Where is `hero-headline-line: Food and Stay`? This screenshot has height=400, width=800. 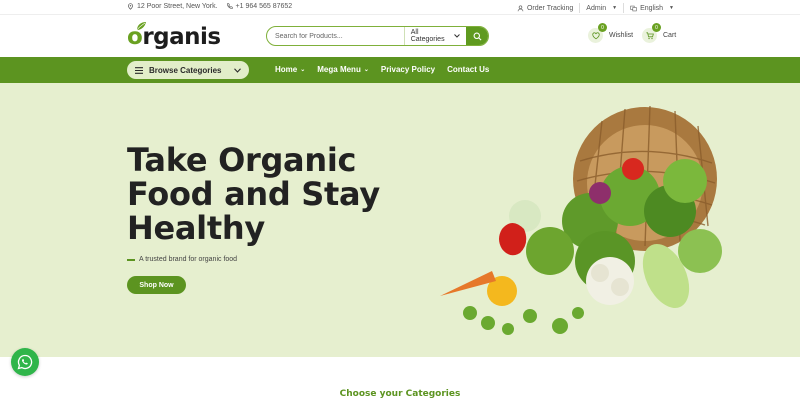 hero-headline-line: Food and Stay is located at coordinates (253, 194).